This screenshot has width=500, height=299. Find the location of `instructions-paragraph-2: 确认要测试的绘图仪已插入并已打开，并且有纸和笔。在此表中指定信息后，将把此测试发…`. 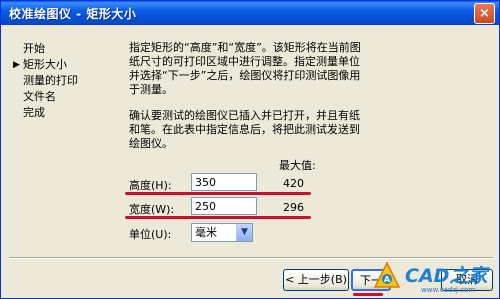

instructions-paragraph-2: 确认要测试的绘图仪已插入并已打开，并且有纸和笔。在此表中指定信息后，将把此测试发… is located at coordinates (244, 129).